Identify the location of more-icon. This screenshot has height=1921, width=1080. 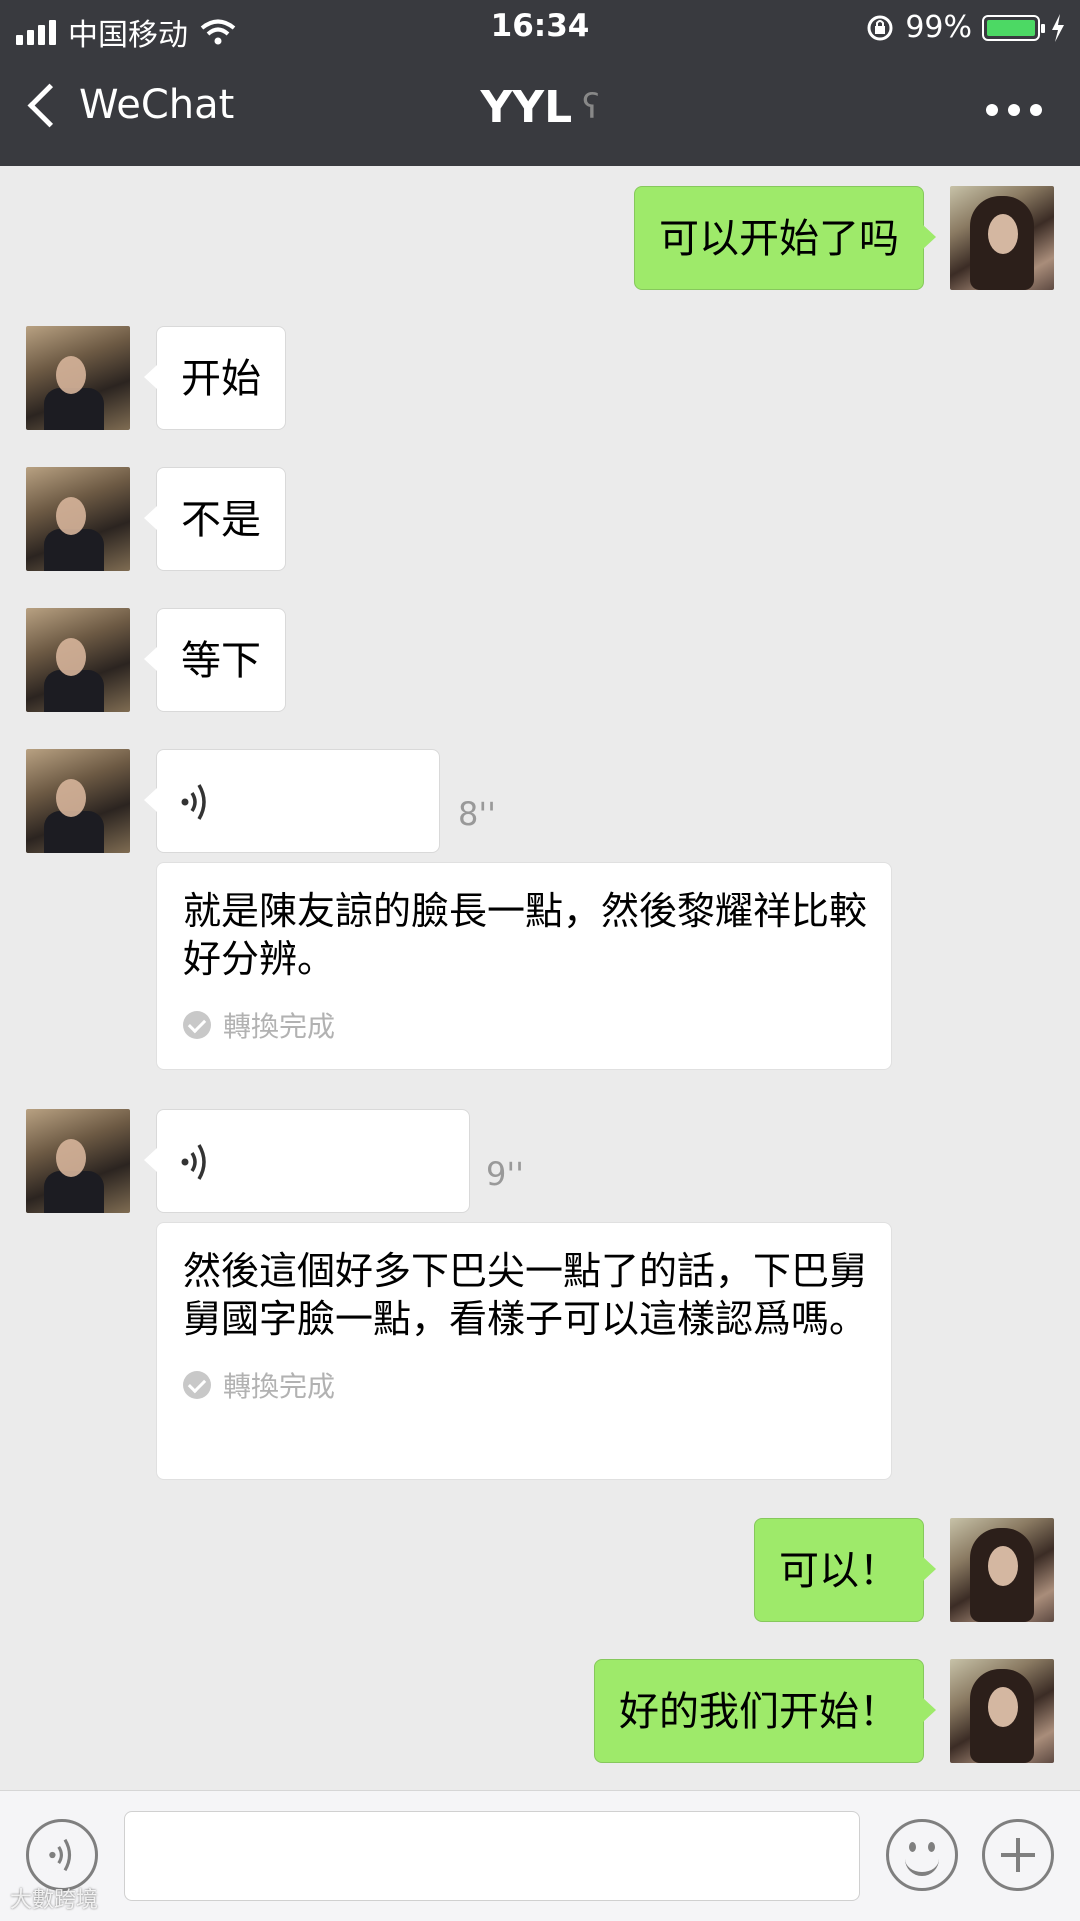
(1014, 110).